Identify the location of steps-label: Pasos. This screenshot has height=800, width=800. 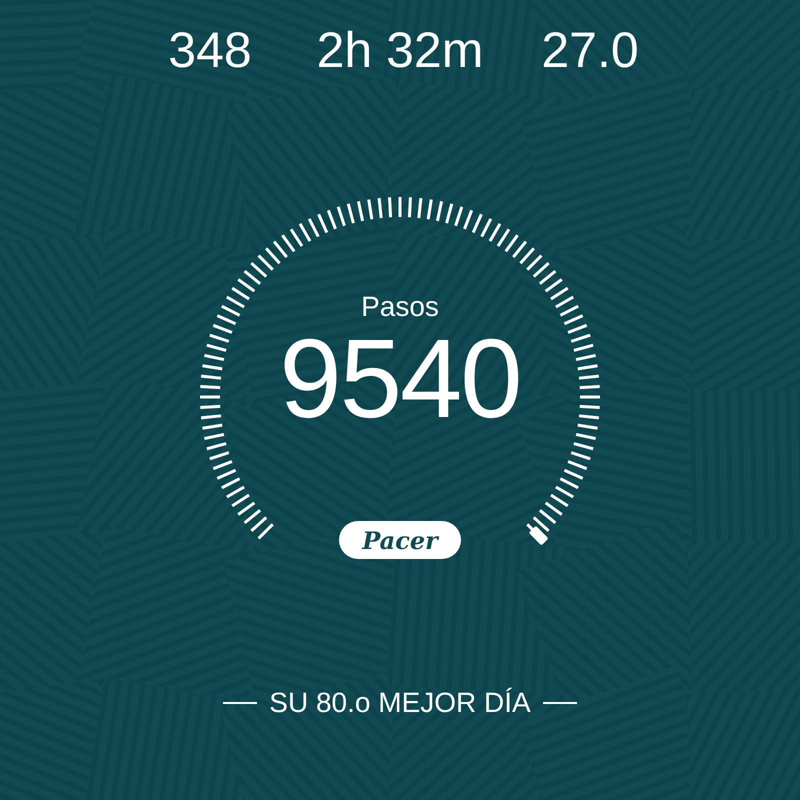
(400, 307).